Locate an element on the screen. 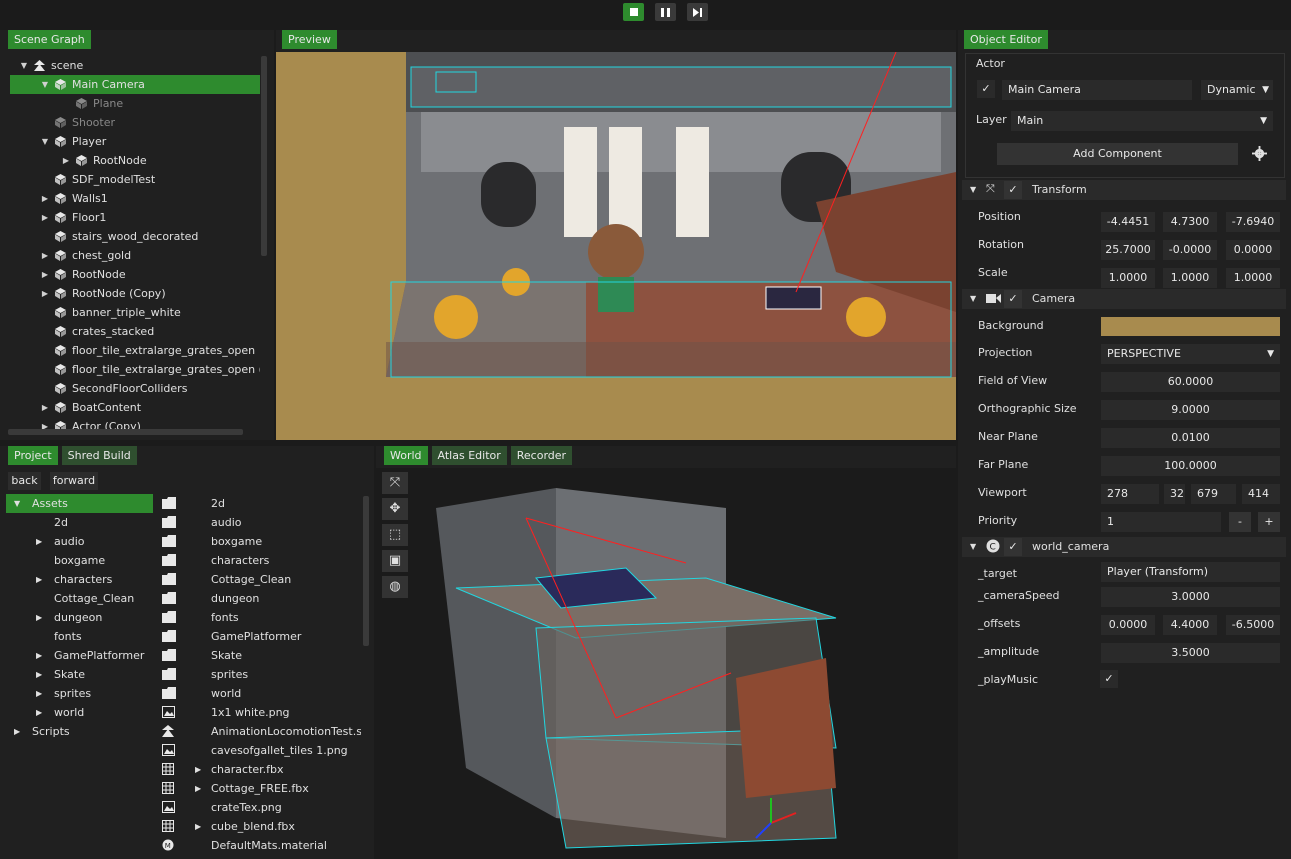 Image resolution: width=1291 pixels, height=859 pixels. tab-world: World is located at coordinates (406, 455).